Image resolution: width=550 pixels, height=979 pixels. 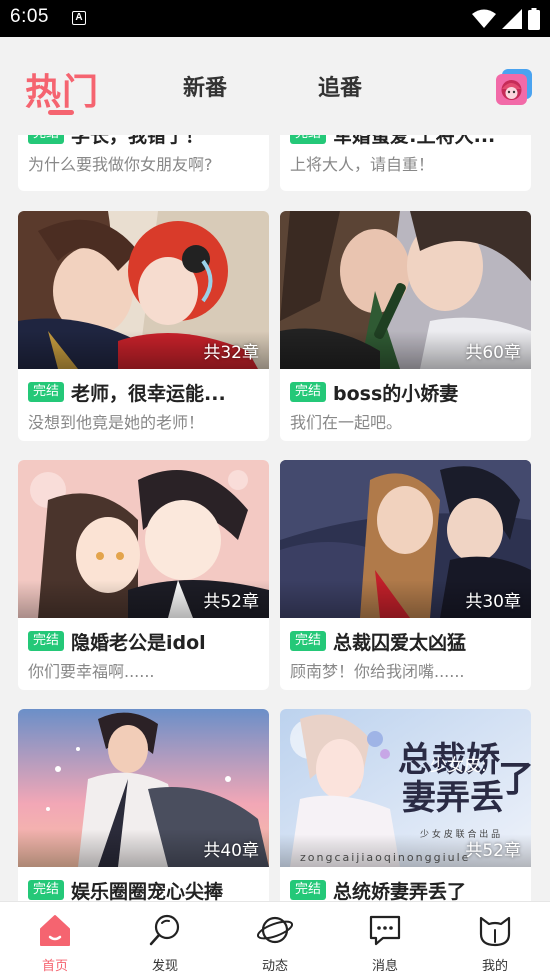 What do you see at coordinates (512, 19) in the screenshot?
I see `signal-icon` at bounding box center [512, 19].